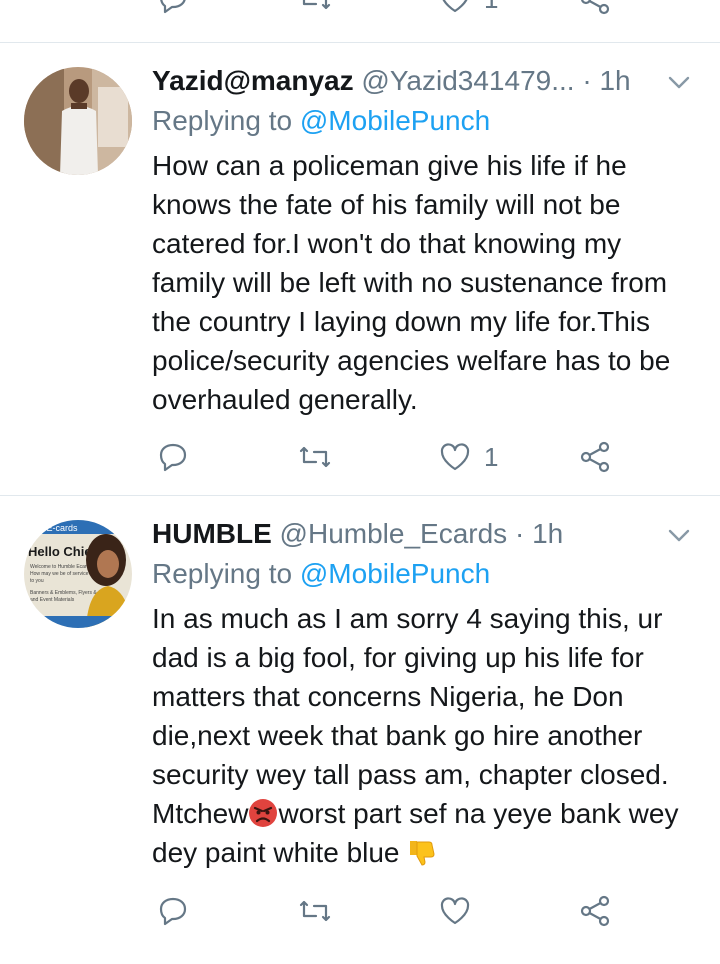  I want to click on display-name: HUMBLE, so click(212, 533).